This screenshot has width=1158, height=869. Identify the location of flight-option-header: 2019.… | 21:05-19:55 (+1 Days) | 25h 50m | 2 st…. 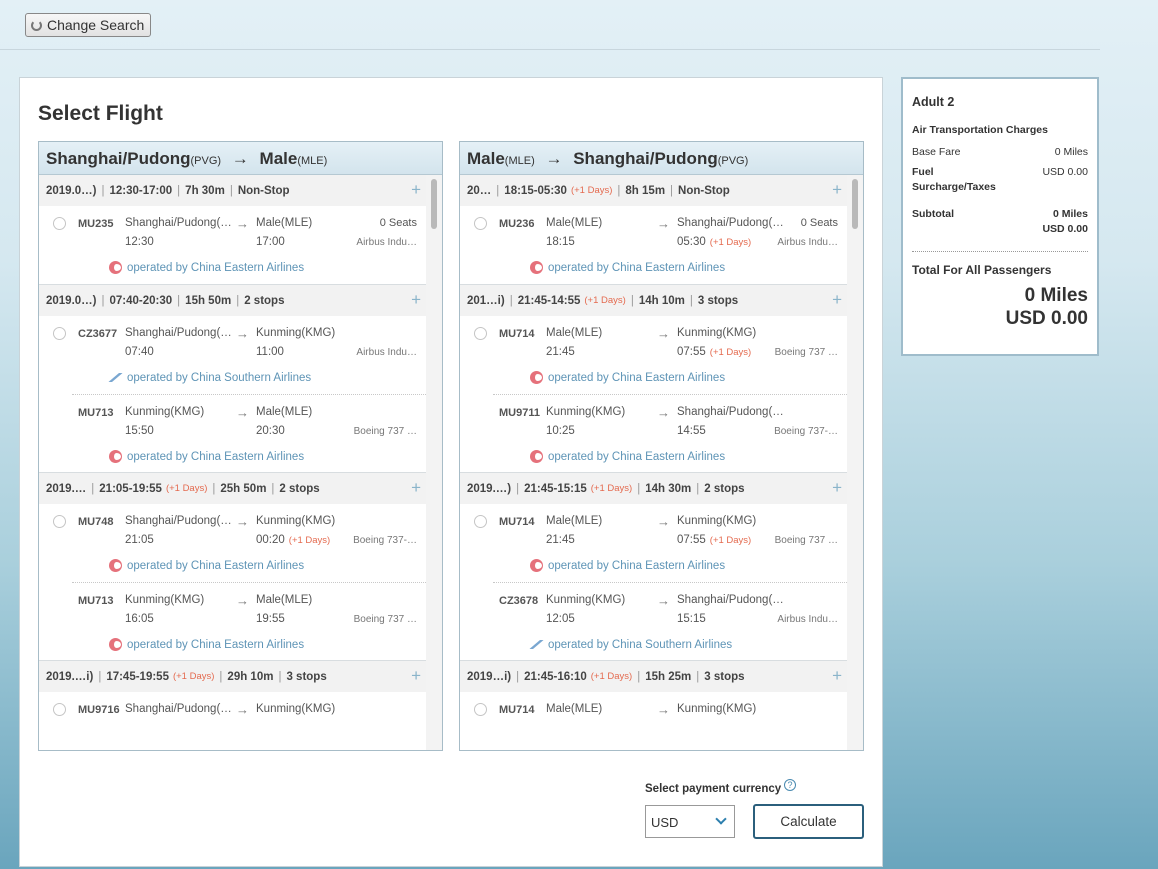
(232, 488).